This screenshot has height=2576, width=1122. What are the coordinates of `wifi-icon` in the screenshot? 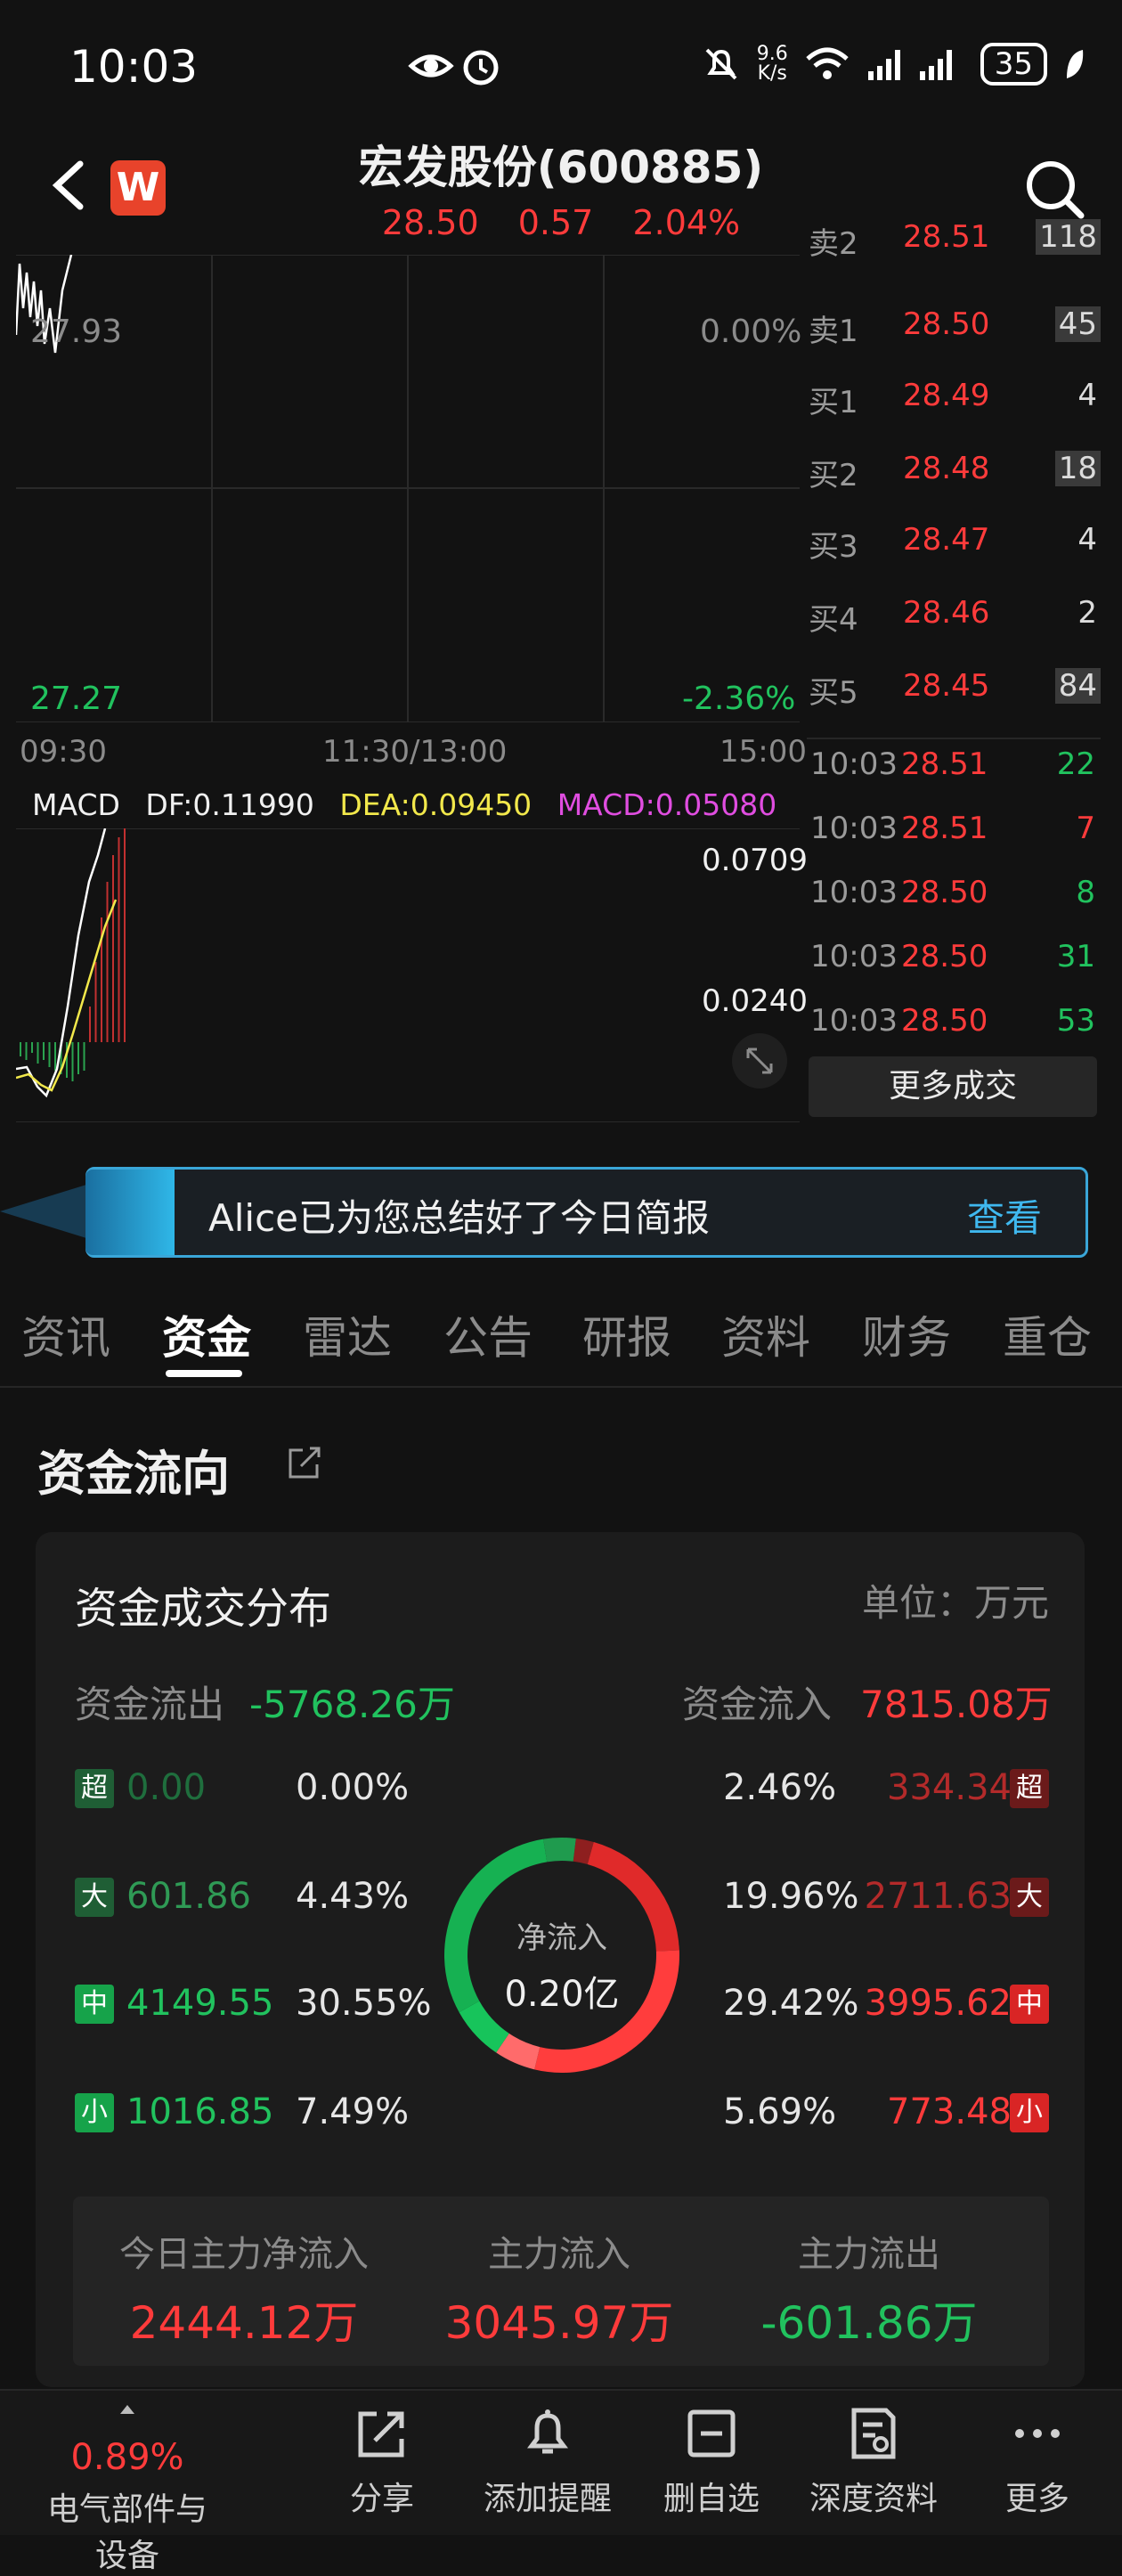 It's located at (827, 63).